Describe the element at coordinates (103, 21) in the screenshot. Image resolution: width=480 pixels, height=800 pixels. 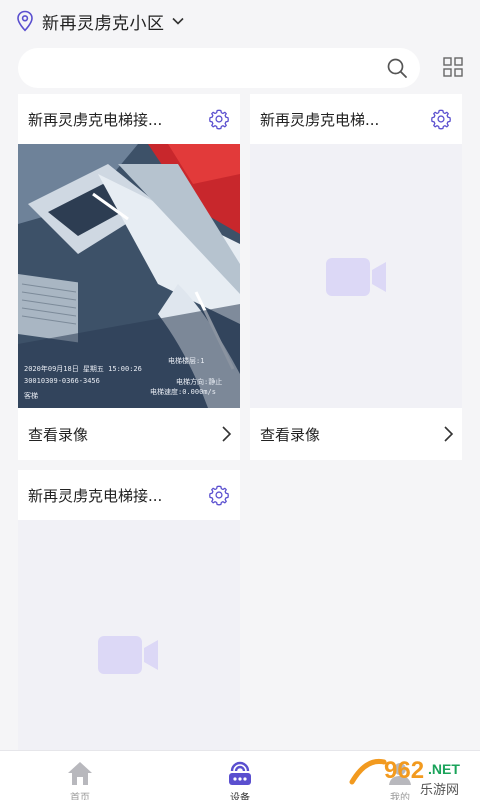
I see `community-name: 新再灵虏克小区` at that location.